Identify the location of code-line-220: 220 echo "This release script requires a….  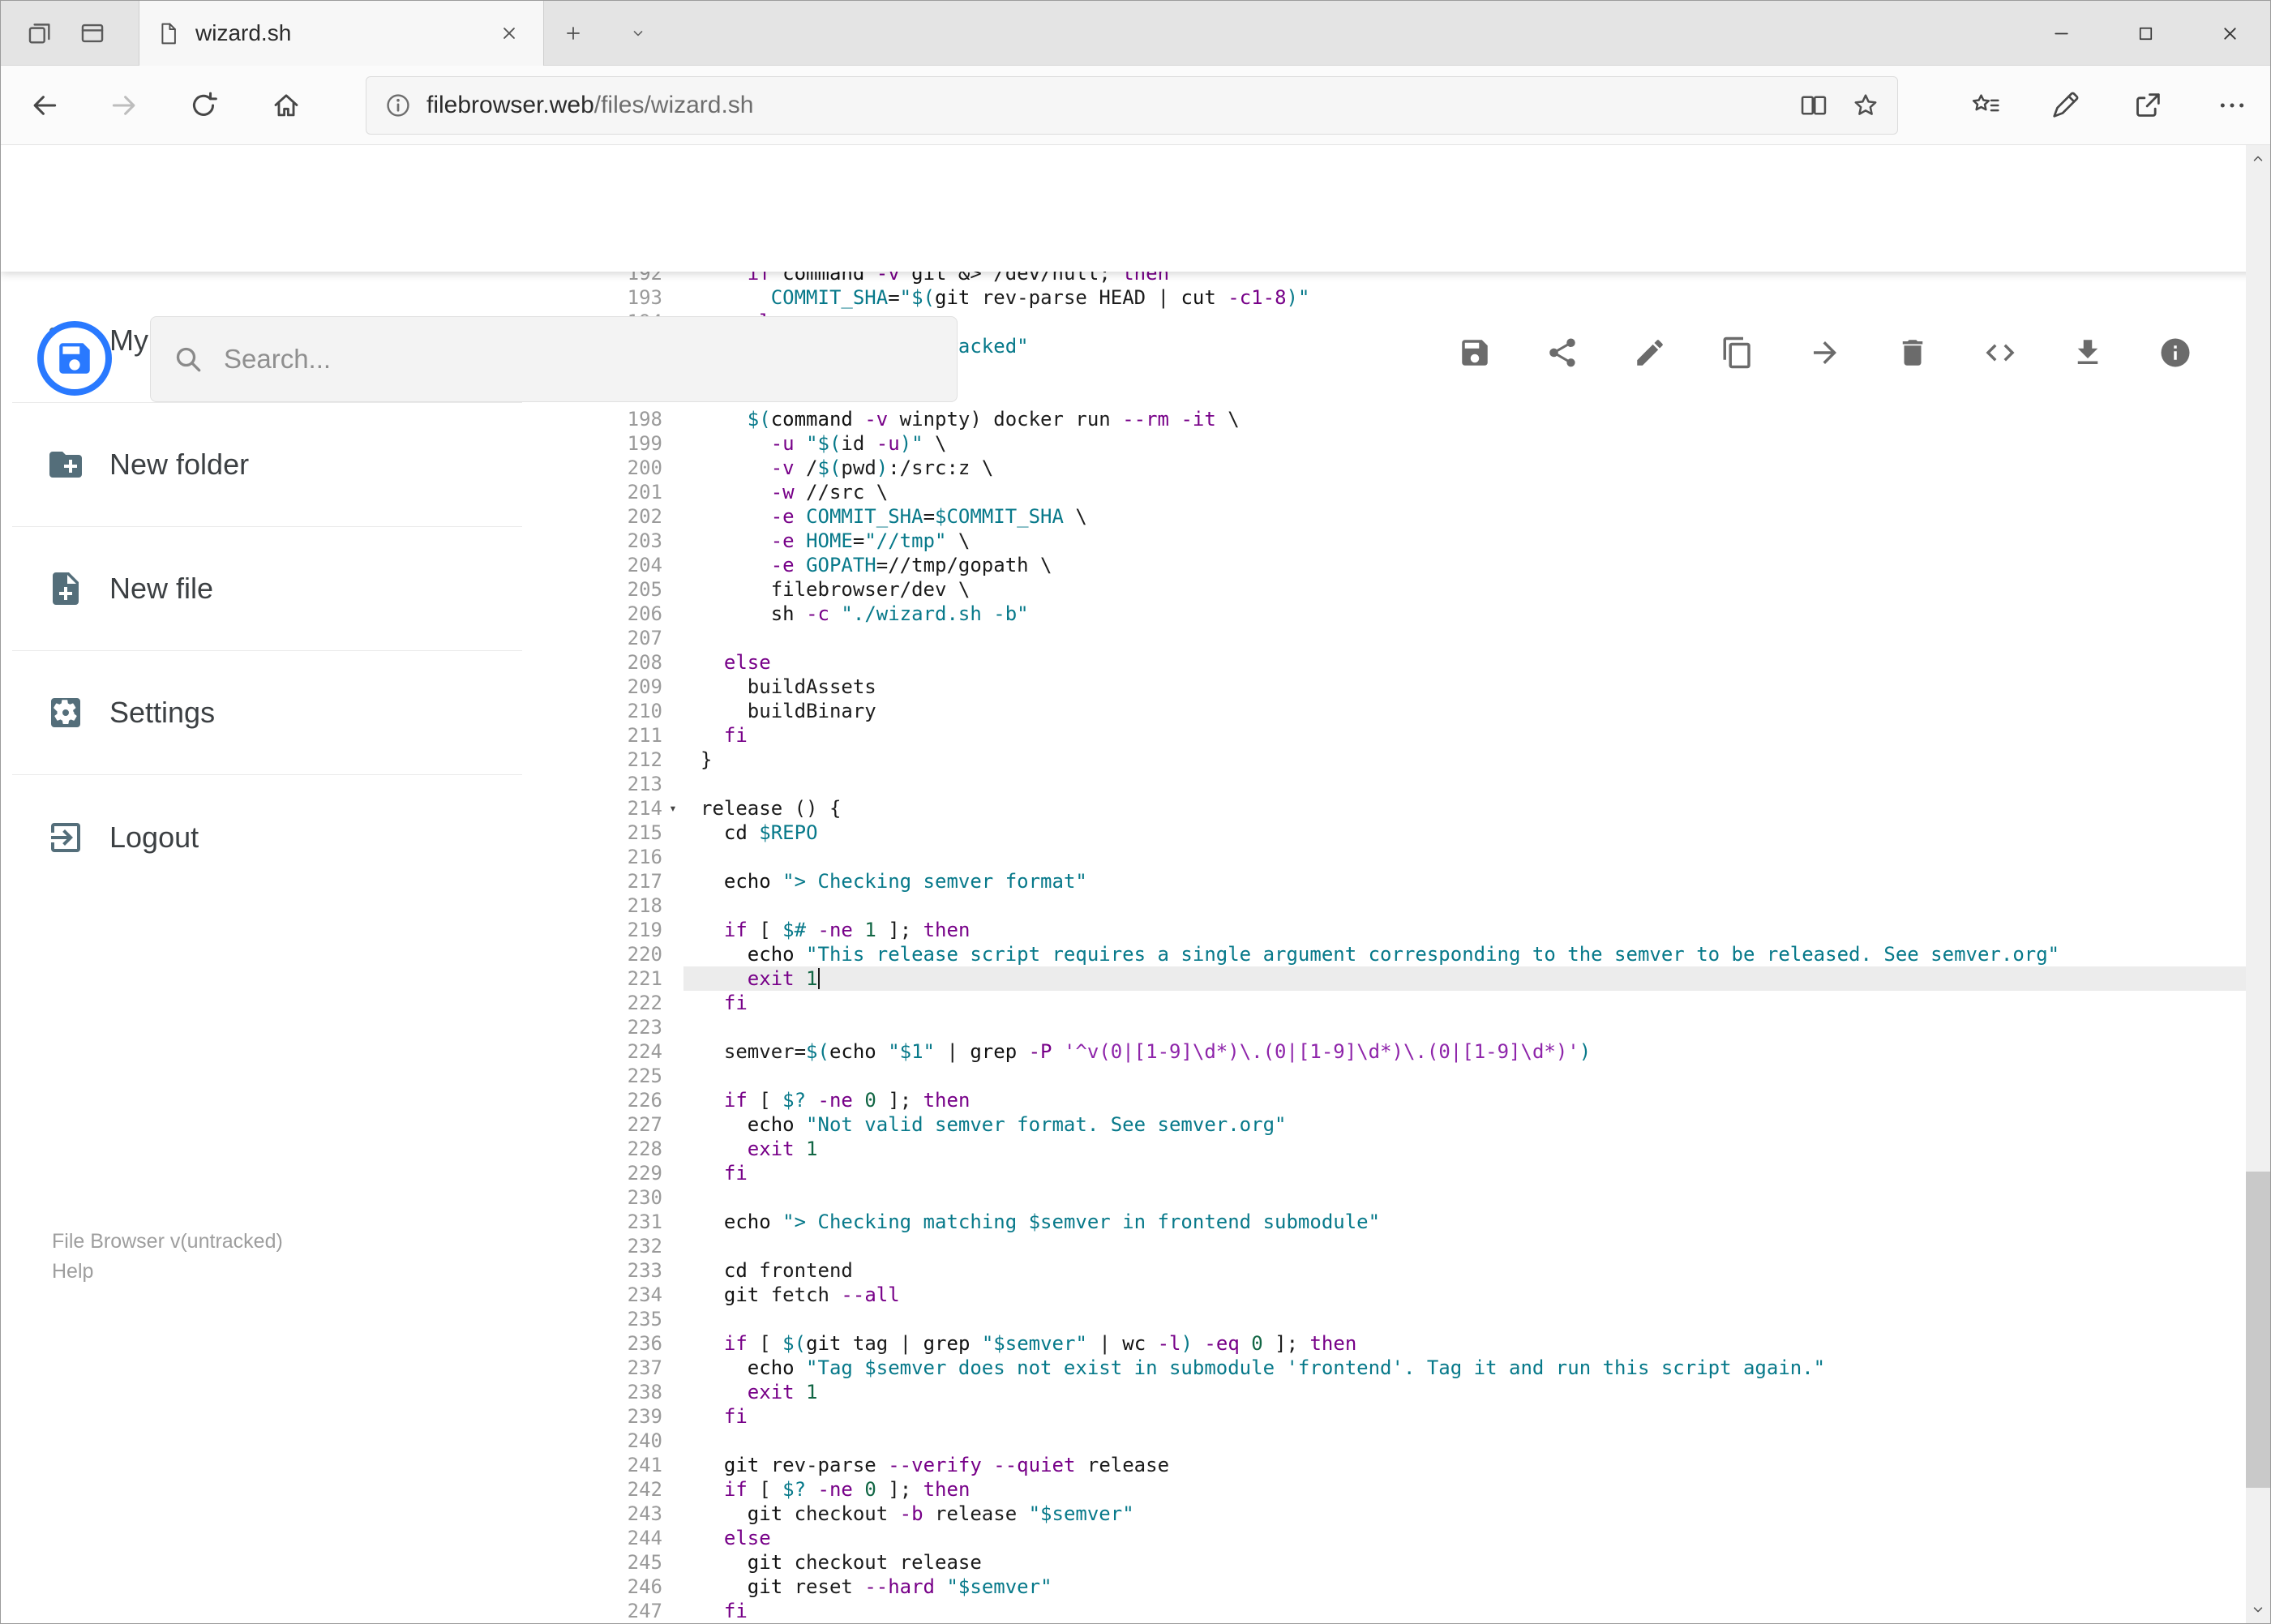
(1416, 954).